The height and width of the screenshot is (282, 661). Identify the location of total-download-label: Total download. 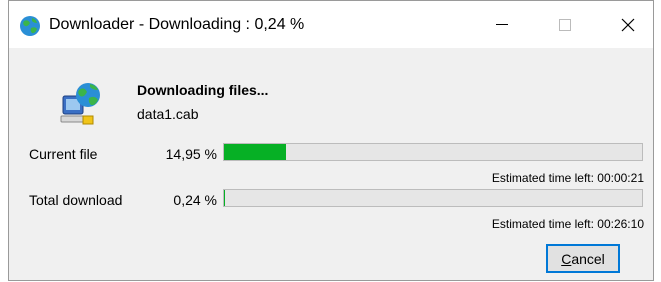
(76, 200).